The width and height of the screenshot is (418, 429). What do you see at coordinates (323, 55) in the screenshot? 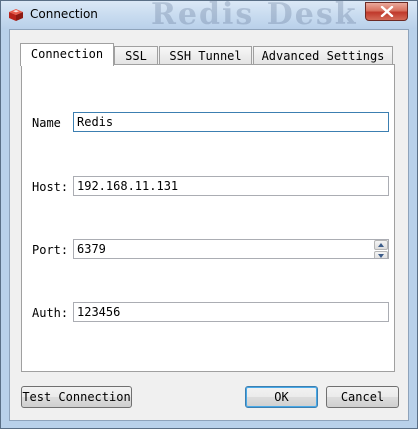
I see `tab-advanced-settings: Advanced Settings` at bounding box center [323, 55].